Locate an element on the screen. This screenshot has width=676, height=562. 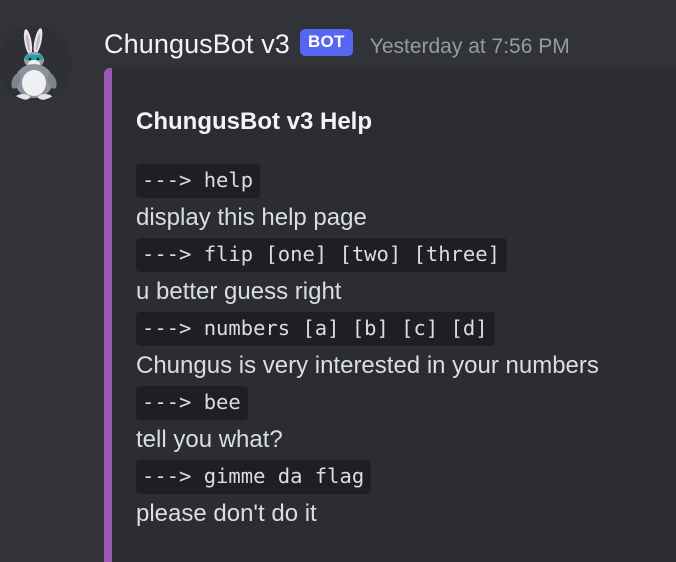
command-row: ---> gimme da flag is located at coordinates (367, 476).